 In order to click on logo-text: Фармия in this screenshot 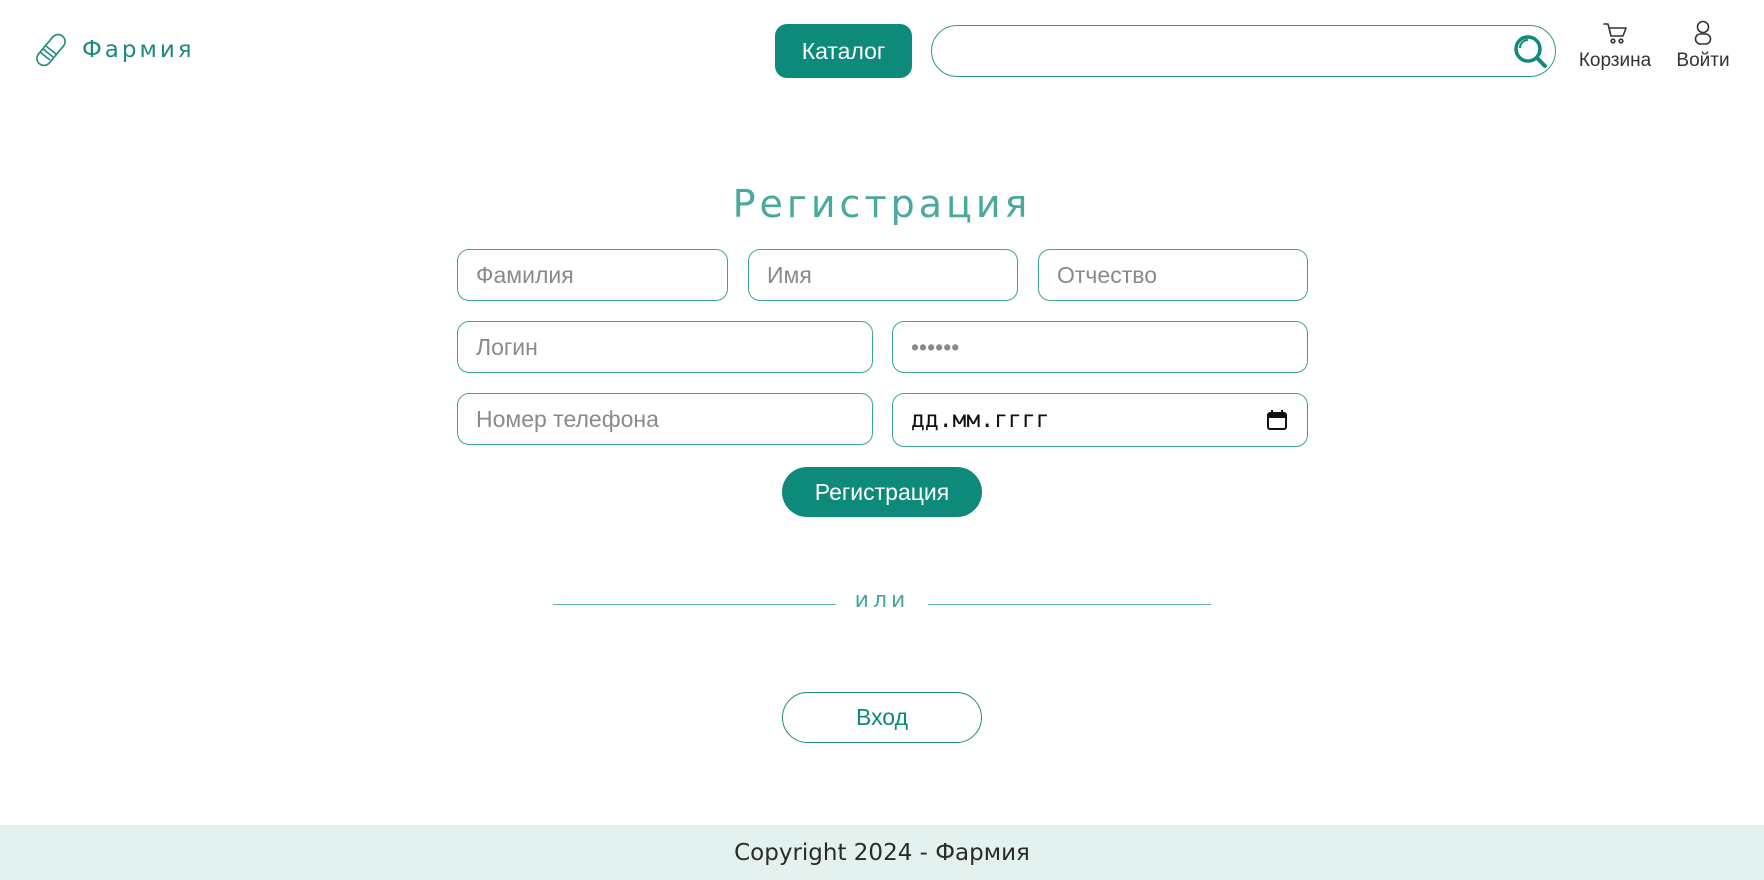, I will do `click(138, 50)`.